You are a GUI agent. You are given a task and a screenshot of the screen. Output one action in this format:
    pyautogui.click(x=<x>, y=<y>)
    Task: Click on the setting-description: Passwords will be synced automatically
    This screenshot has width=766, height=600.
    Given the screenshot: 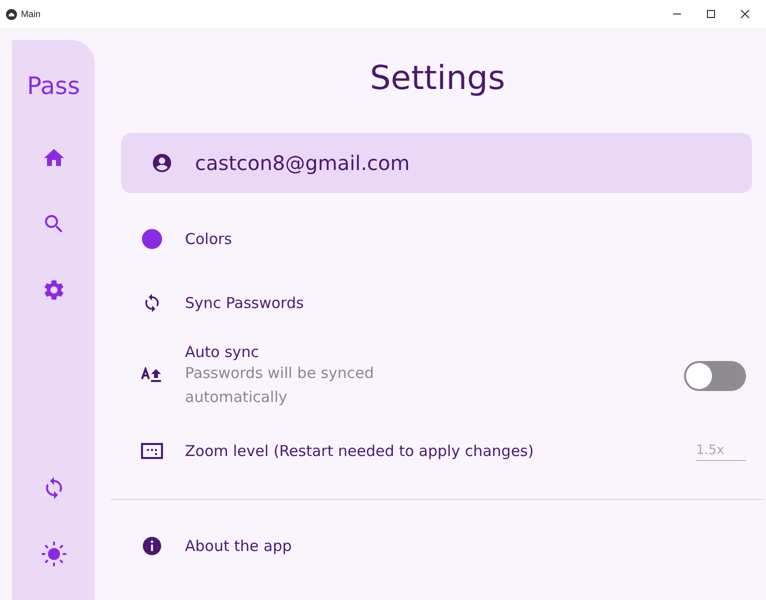 What is the action you would take?
    pyautogui.click(x=280, y=385)
    